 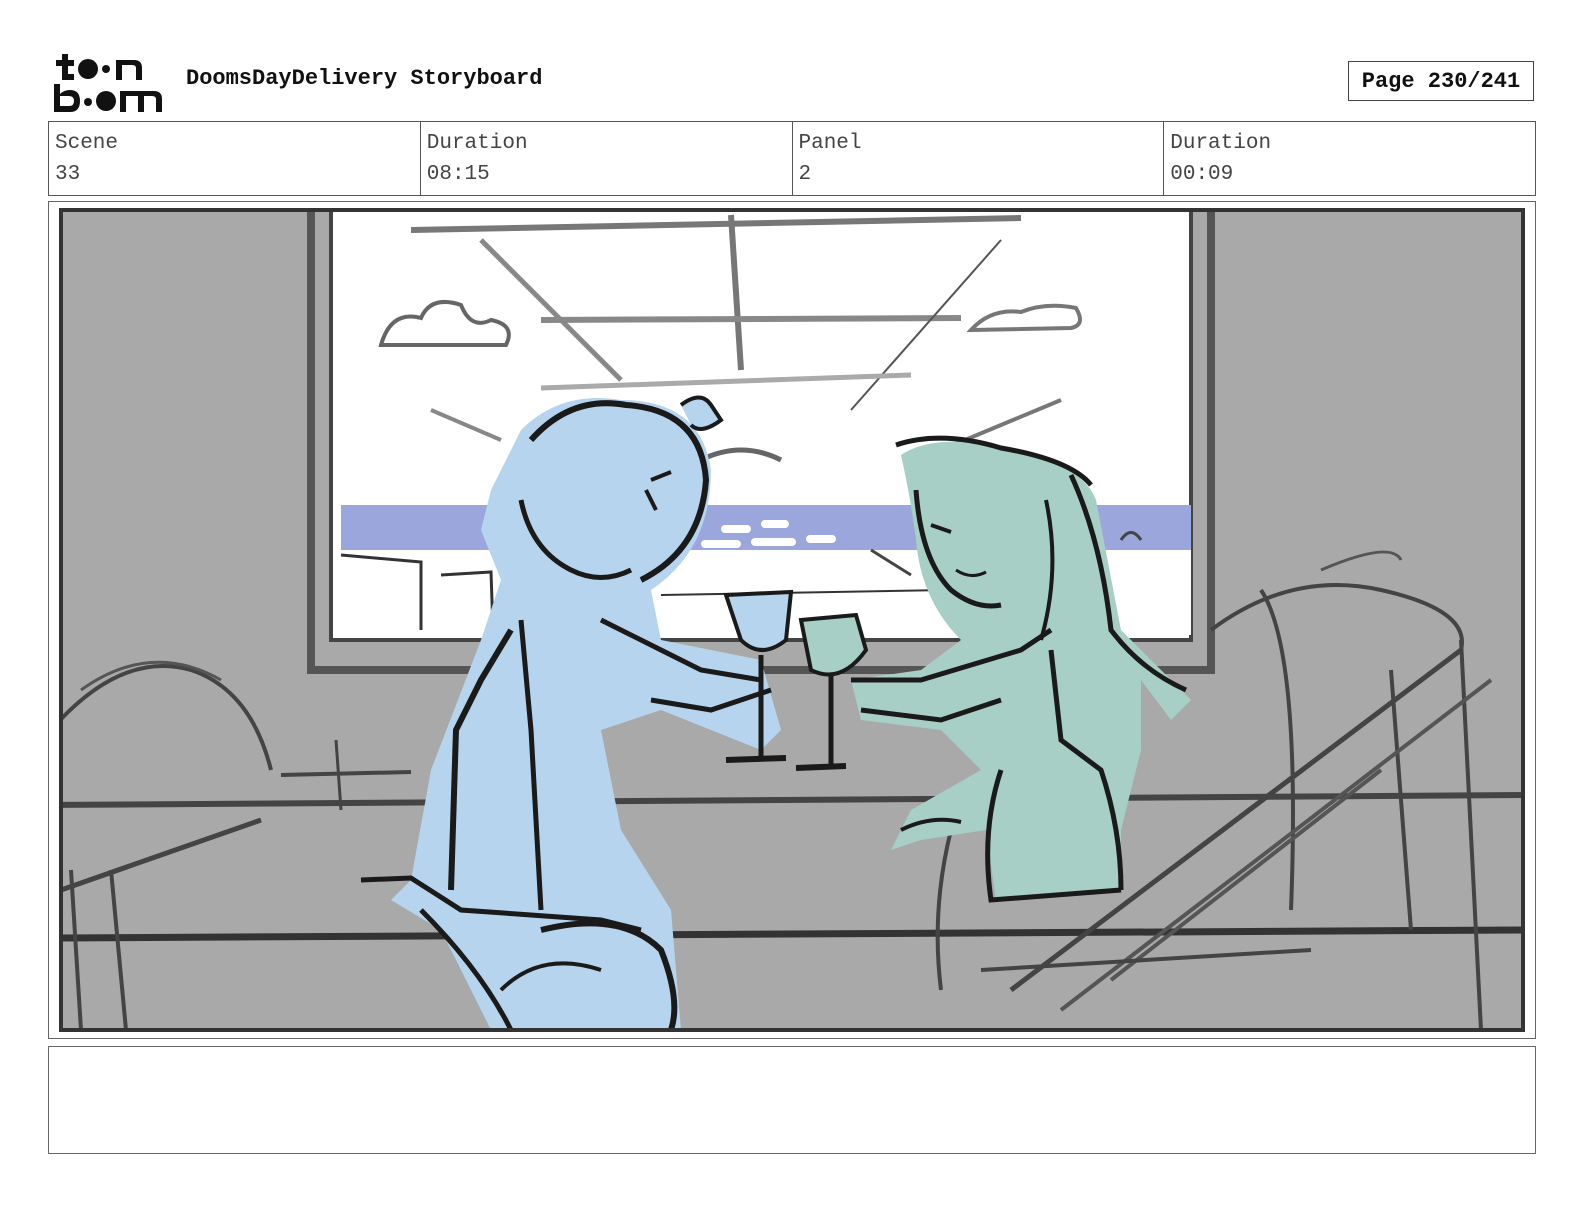 What do you see at coordinates (1202, 174) in the screenshot?
I see `panel-duration-value: 00:09` at bounding box center [1202, 174].